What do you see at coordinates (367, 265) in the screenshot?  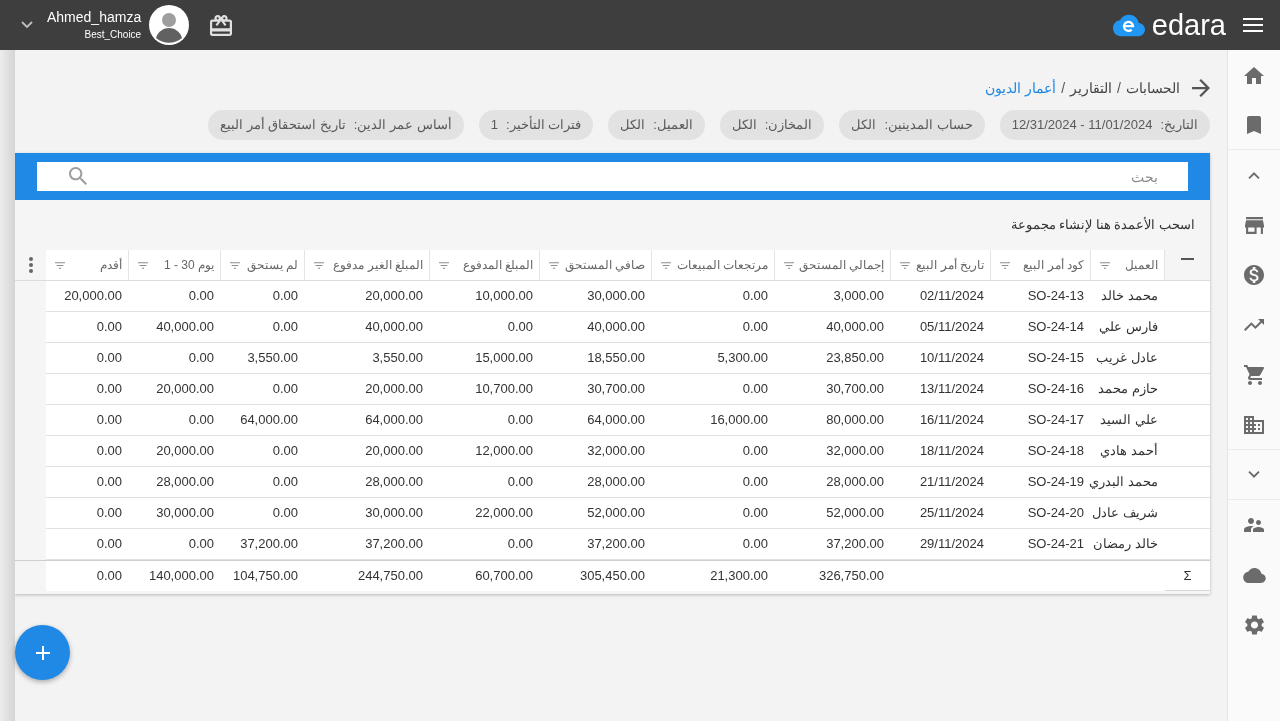 I see `column-header: المبلغ الغير مدفوع` at bounding box center [367, 265].